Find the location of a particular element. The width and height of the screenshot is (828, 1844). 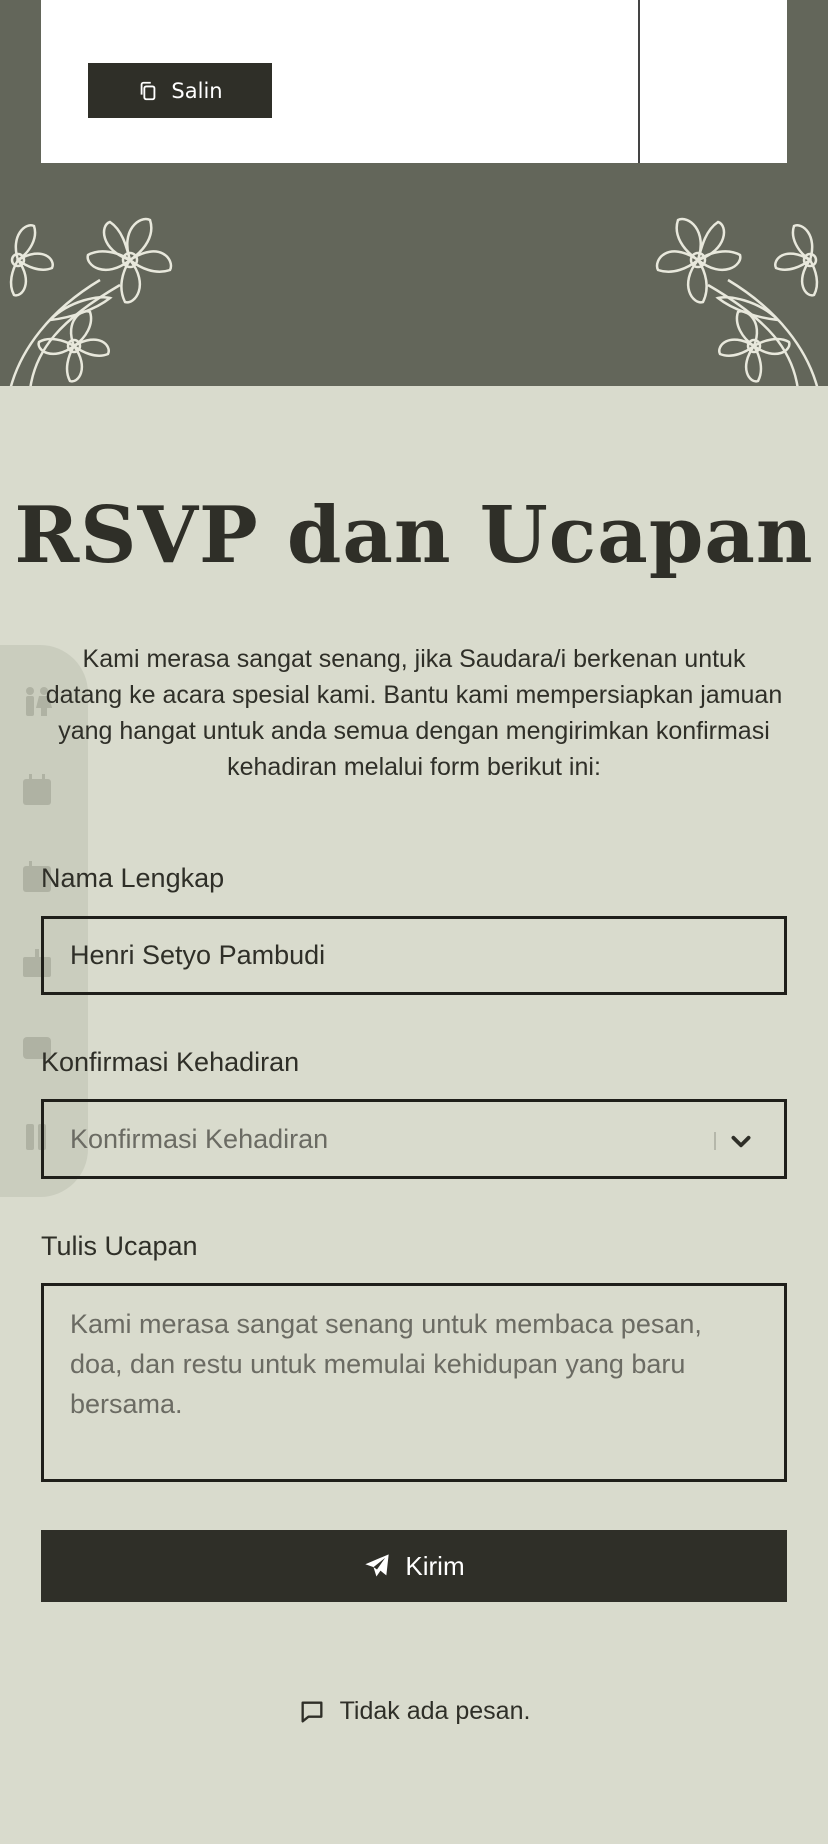

copy-button: Salin is located at coordinates (180, 90).